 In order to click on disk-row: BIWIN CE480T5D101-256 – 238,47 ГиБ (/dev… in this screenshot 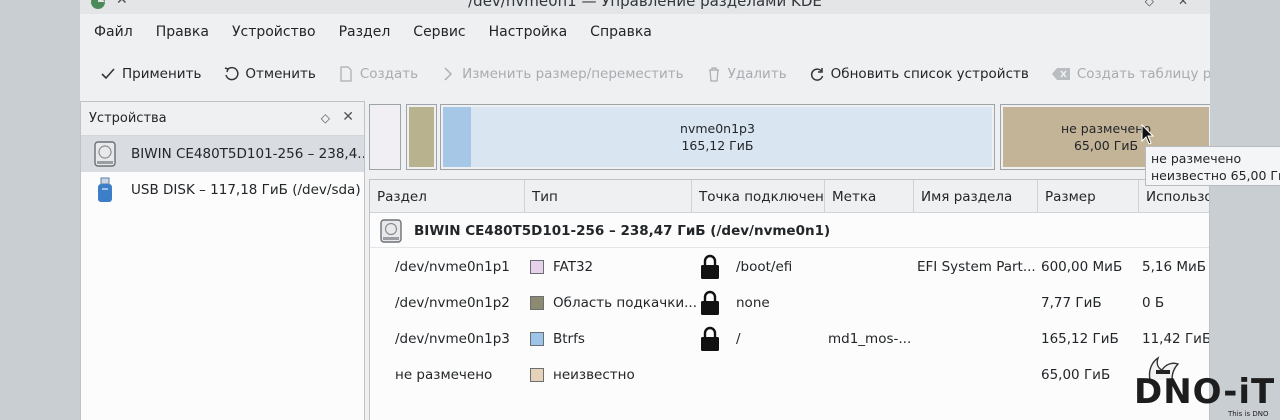, I will do `click(789, 231)`.